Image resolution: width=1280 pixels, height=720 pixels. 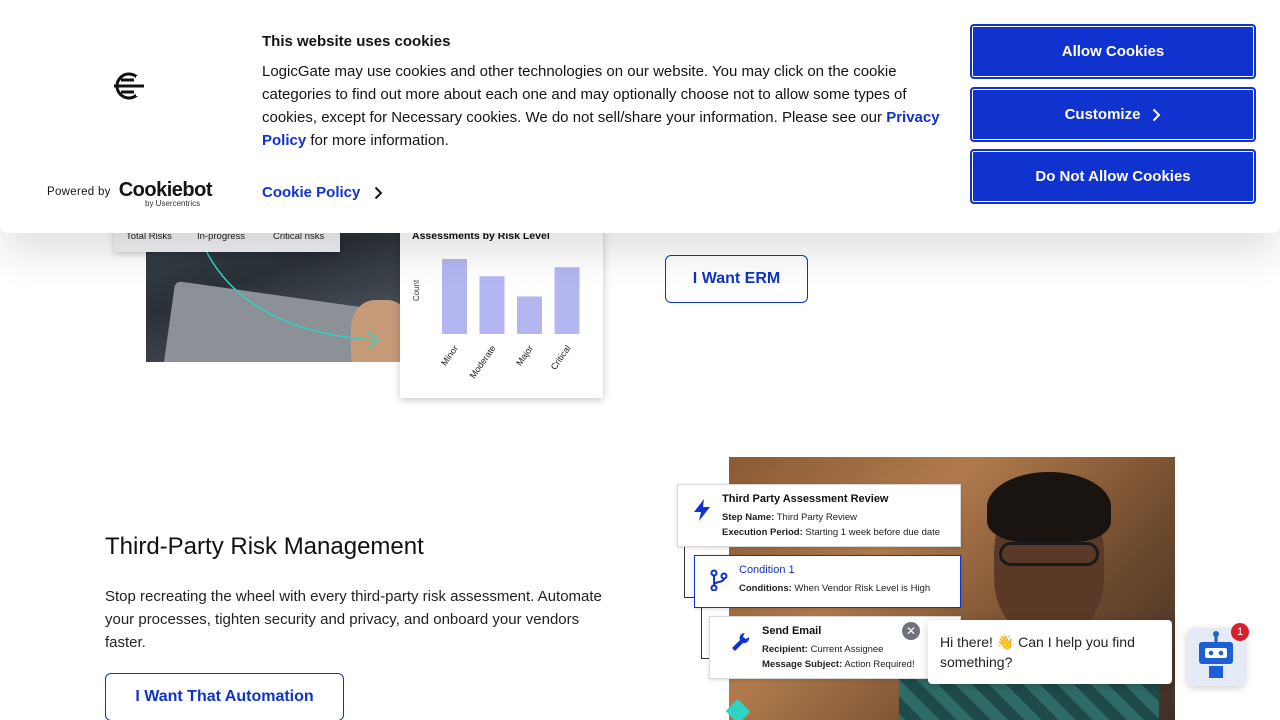 I want to click on cookie-policy-label: Cookie Policy, so click(x=311, y=192).